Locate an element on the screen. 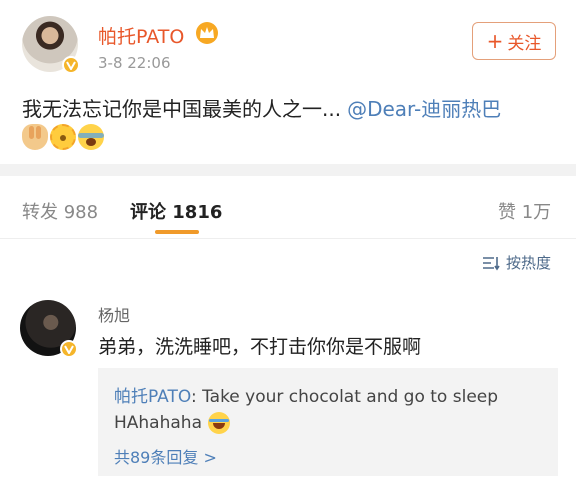 Image resolution: width=576 pixels, height=480 pixels. reply-line-2: HAhahaha is located at coordinates (172, 423).